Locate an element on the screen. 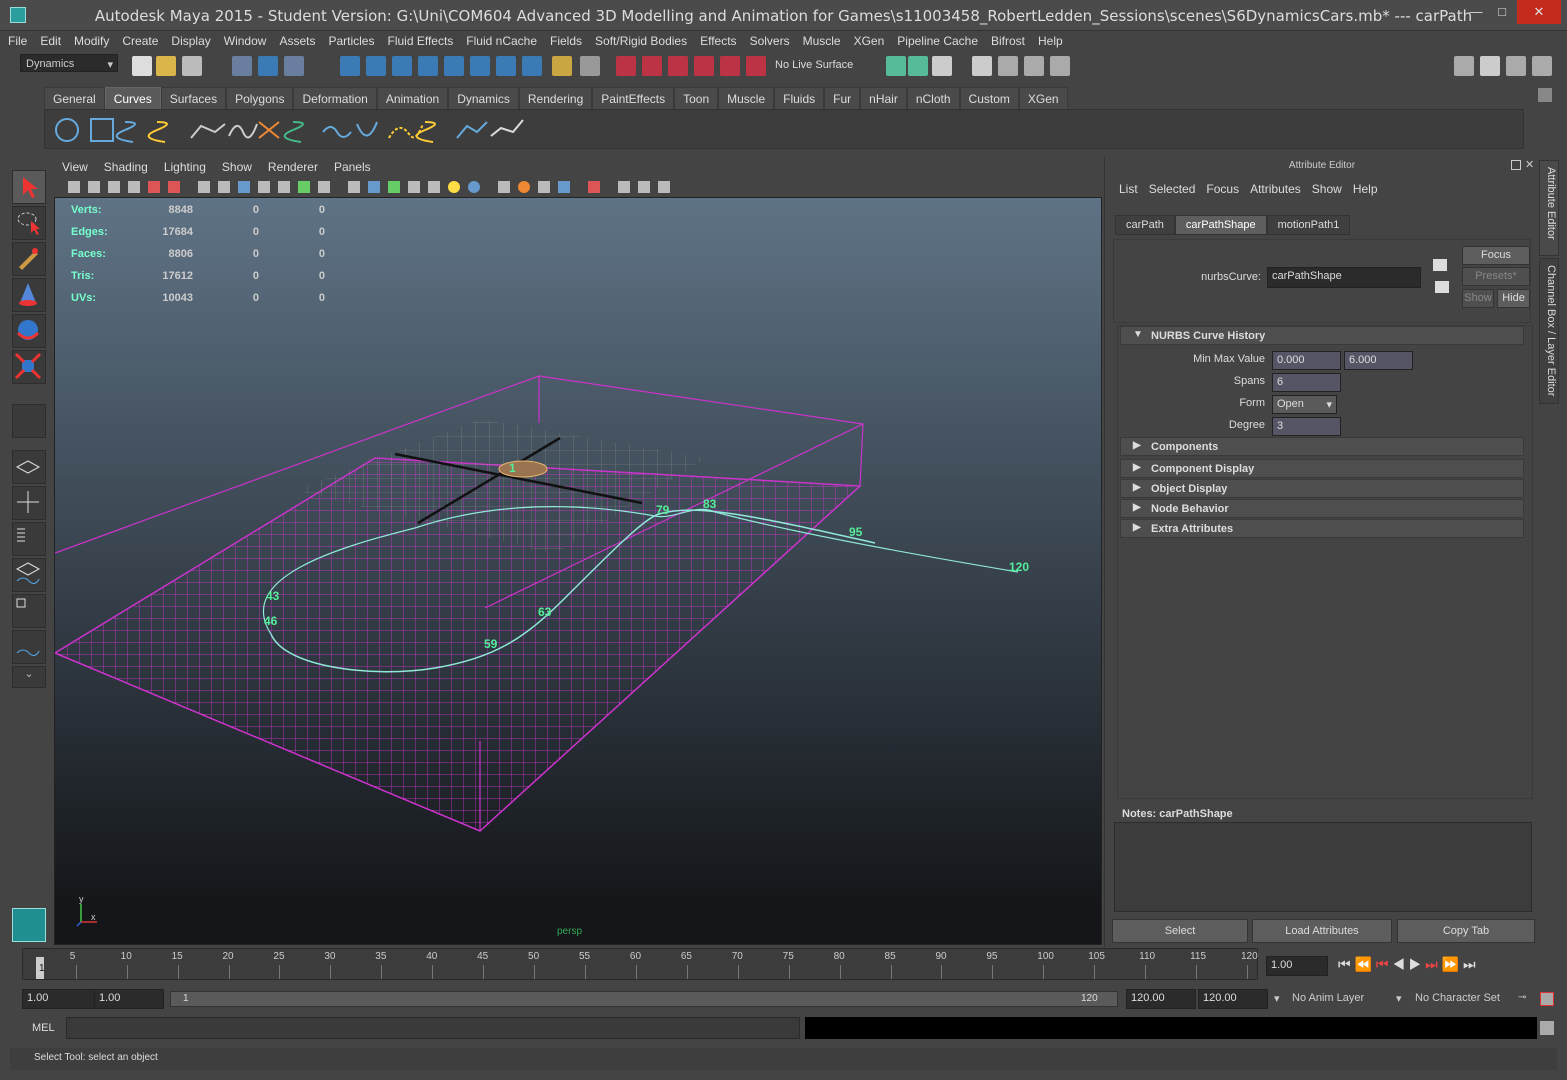  rotate-tool-button is located at coordinates (29, 331).